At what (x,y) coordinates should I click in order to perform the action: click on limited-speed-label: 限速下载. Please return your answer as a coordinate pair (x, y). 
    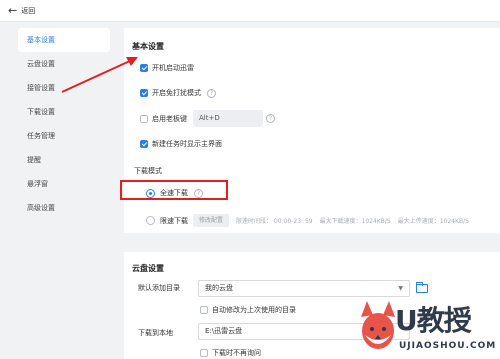
    Looking at the image, I should click on (174, 220).